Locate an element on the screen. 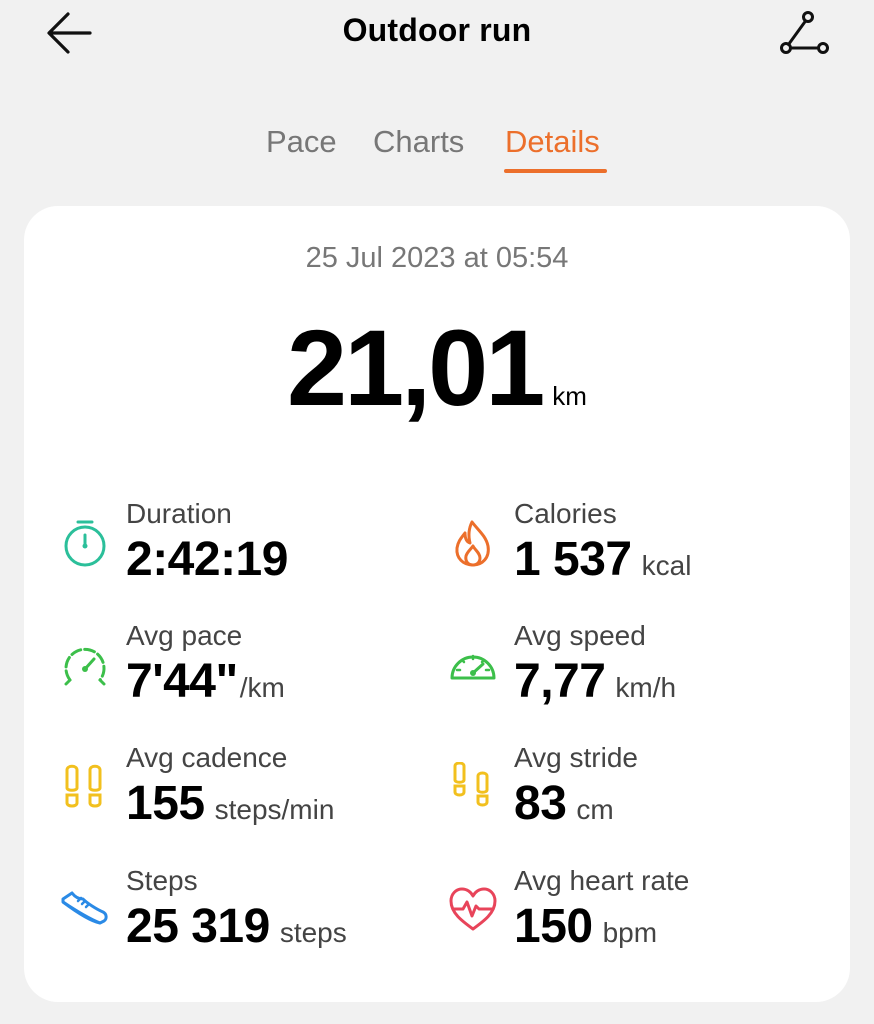  route-icon is located at coordinates (804, 32).